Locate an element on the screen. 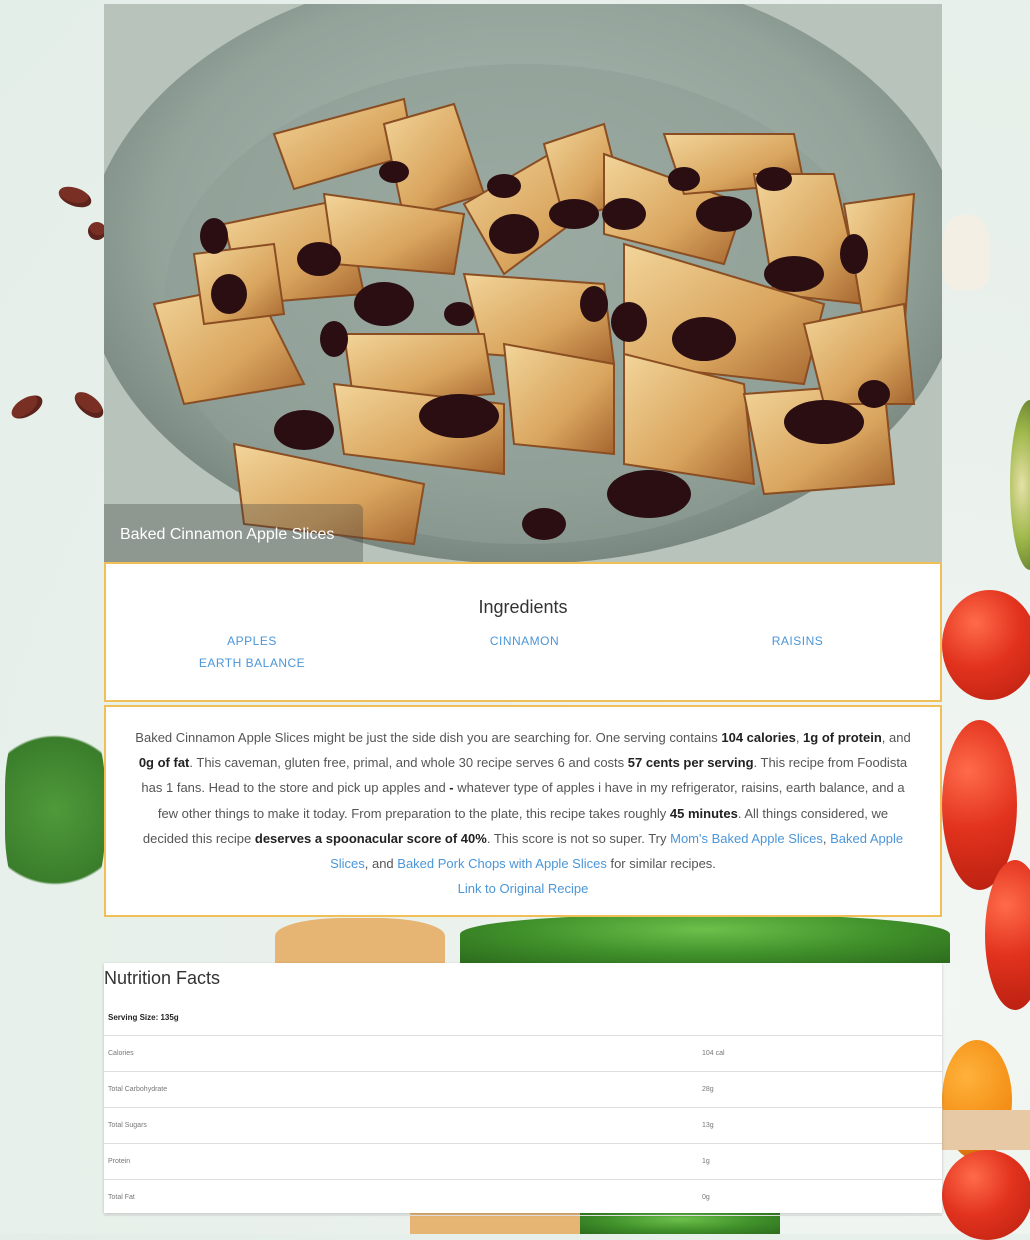 This screenshot has height=1240, width=1030. parsley-decoration is located at coordinates (55, 810).